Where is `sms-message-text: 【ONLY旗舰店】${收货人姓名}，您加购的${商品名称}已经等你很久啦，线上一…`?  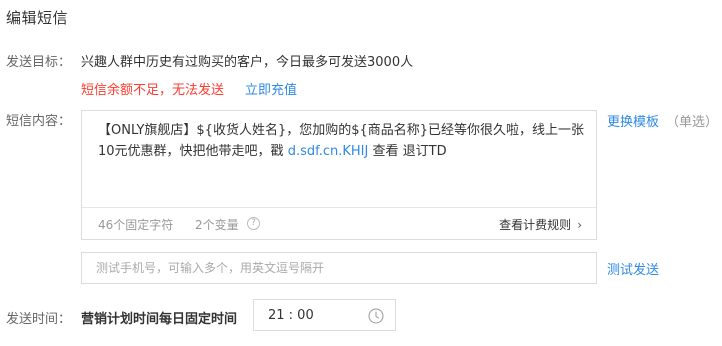 sms-message-text: 【ONLY旗舰店】${收货人姓名}，您加购的${商品名称}已经等你很久啦，线上一… is located at coordinates (342, 141).